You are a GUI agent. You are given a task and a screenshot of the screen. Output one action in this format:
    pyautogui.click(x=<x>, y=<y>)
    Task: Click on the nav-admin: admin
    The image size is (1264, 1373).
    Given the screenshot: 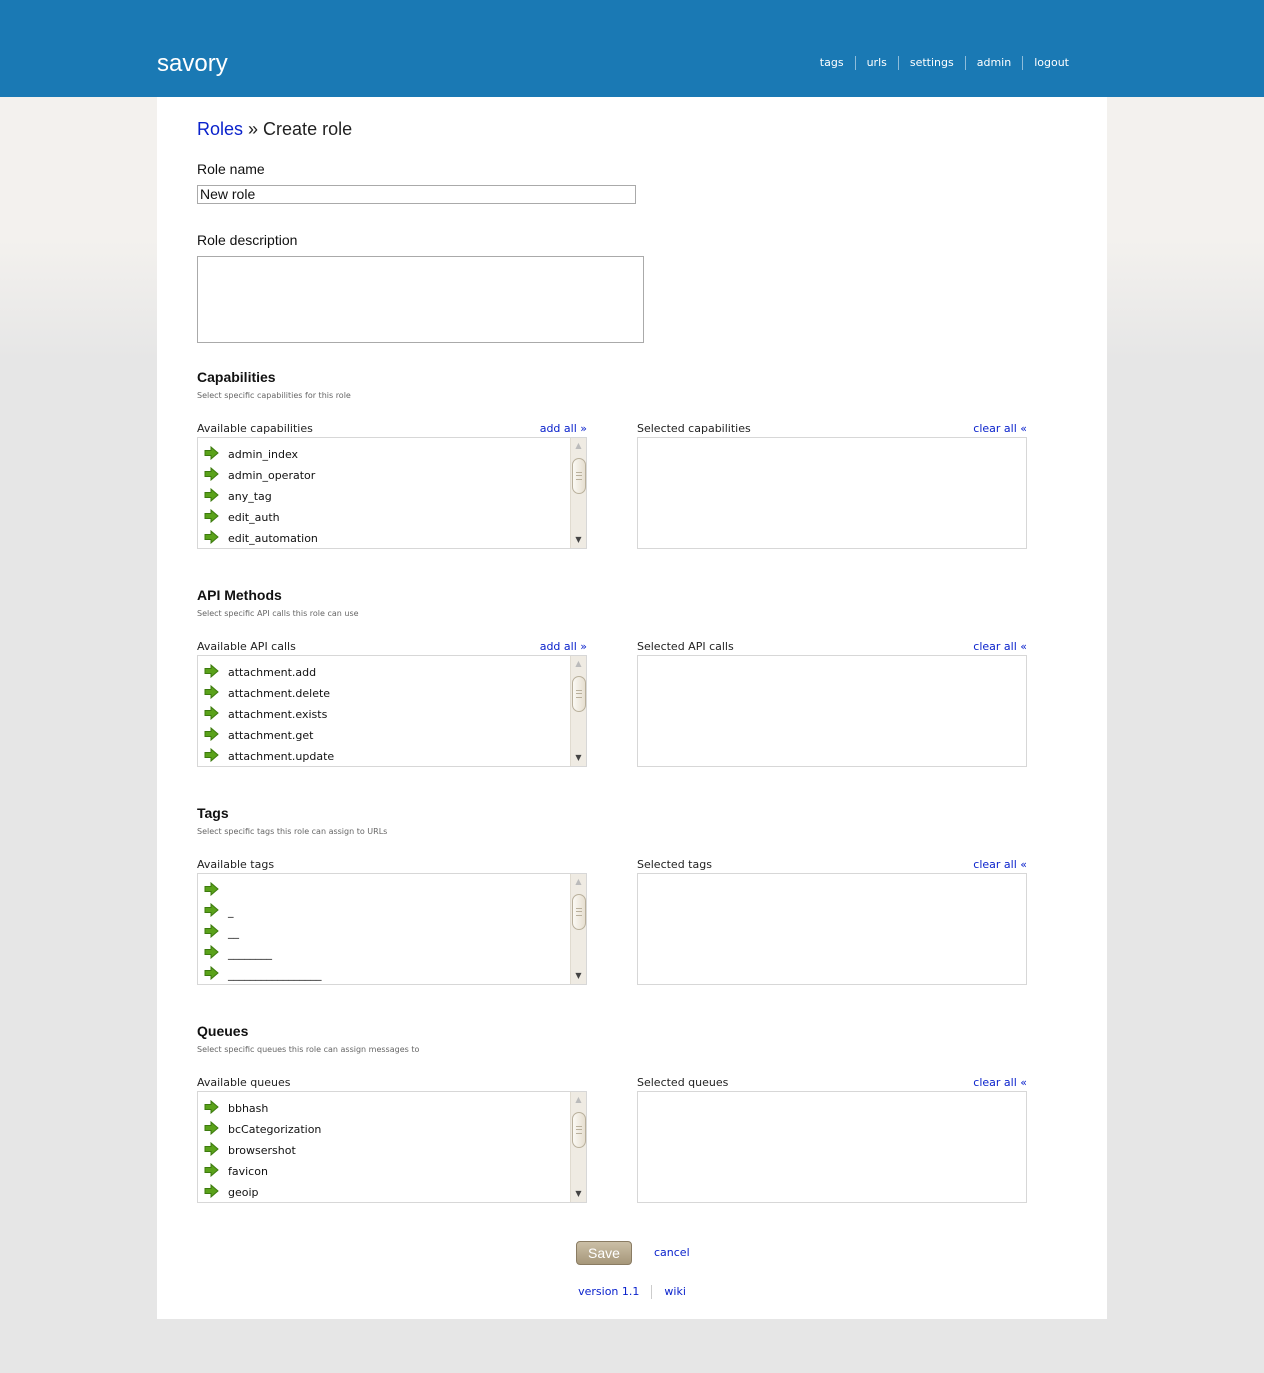 What is the action you would take?
    pyautogui.click(x=993, y=63)
    